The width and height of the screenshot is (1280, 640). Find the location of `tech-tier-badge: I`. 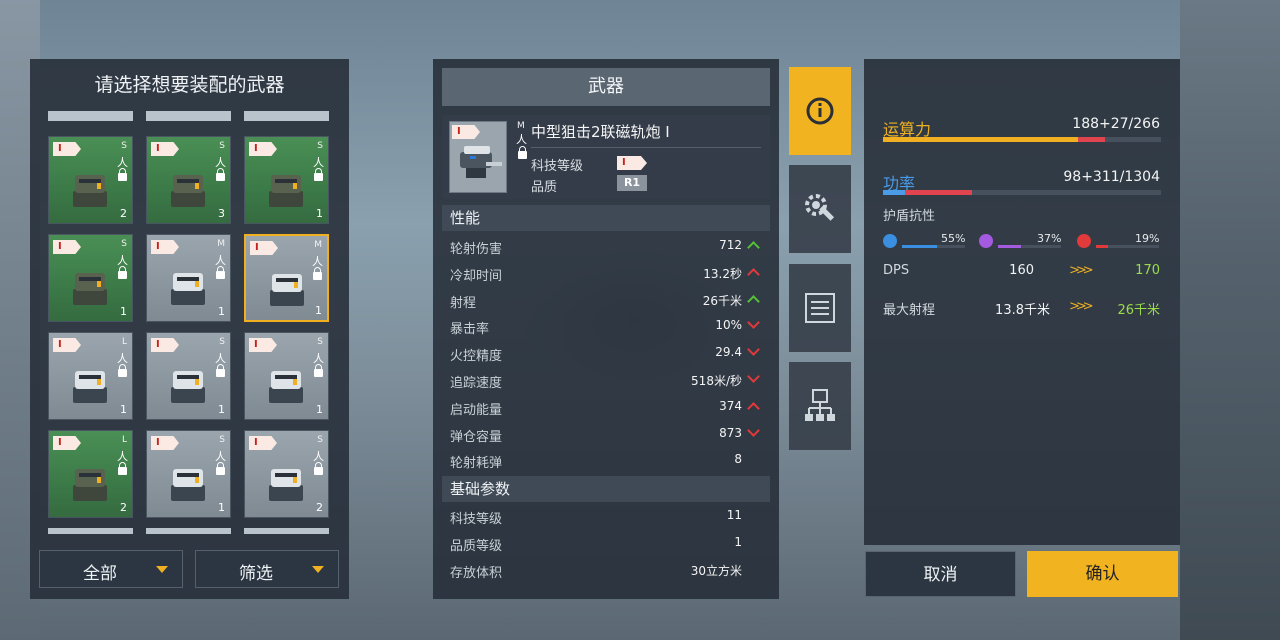

tech-tier-badge: I is located at coordinates (632, 163).